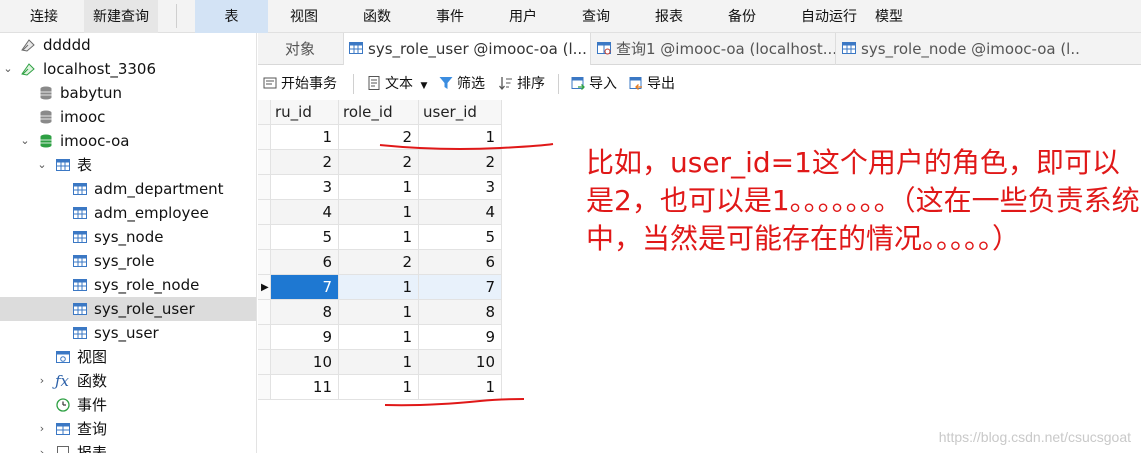 The image size is (1141, 453). What do you see at coordinates (523, 16) in the screenshot?
I see `toolbar-user-button: 用户` at bounding box center [523, 16].